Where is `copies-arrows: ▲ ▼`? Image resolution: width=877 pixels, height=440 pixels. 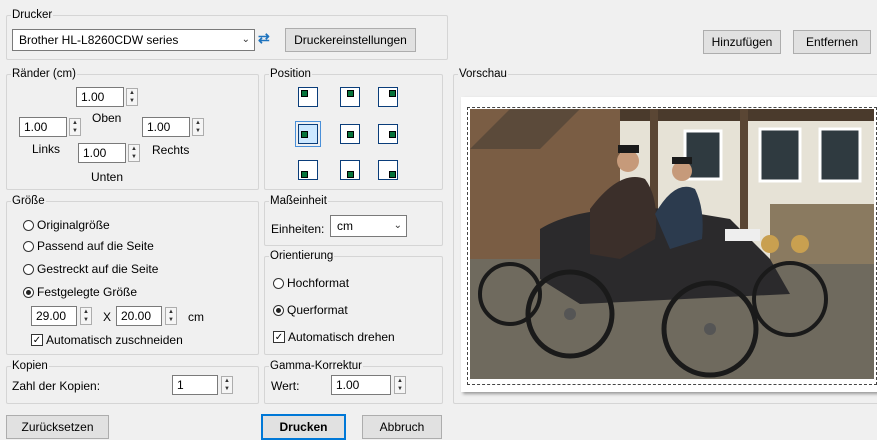 copies-arrows: ▲ ▼ is located at coordinates (227, 385).